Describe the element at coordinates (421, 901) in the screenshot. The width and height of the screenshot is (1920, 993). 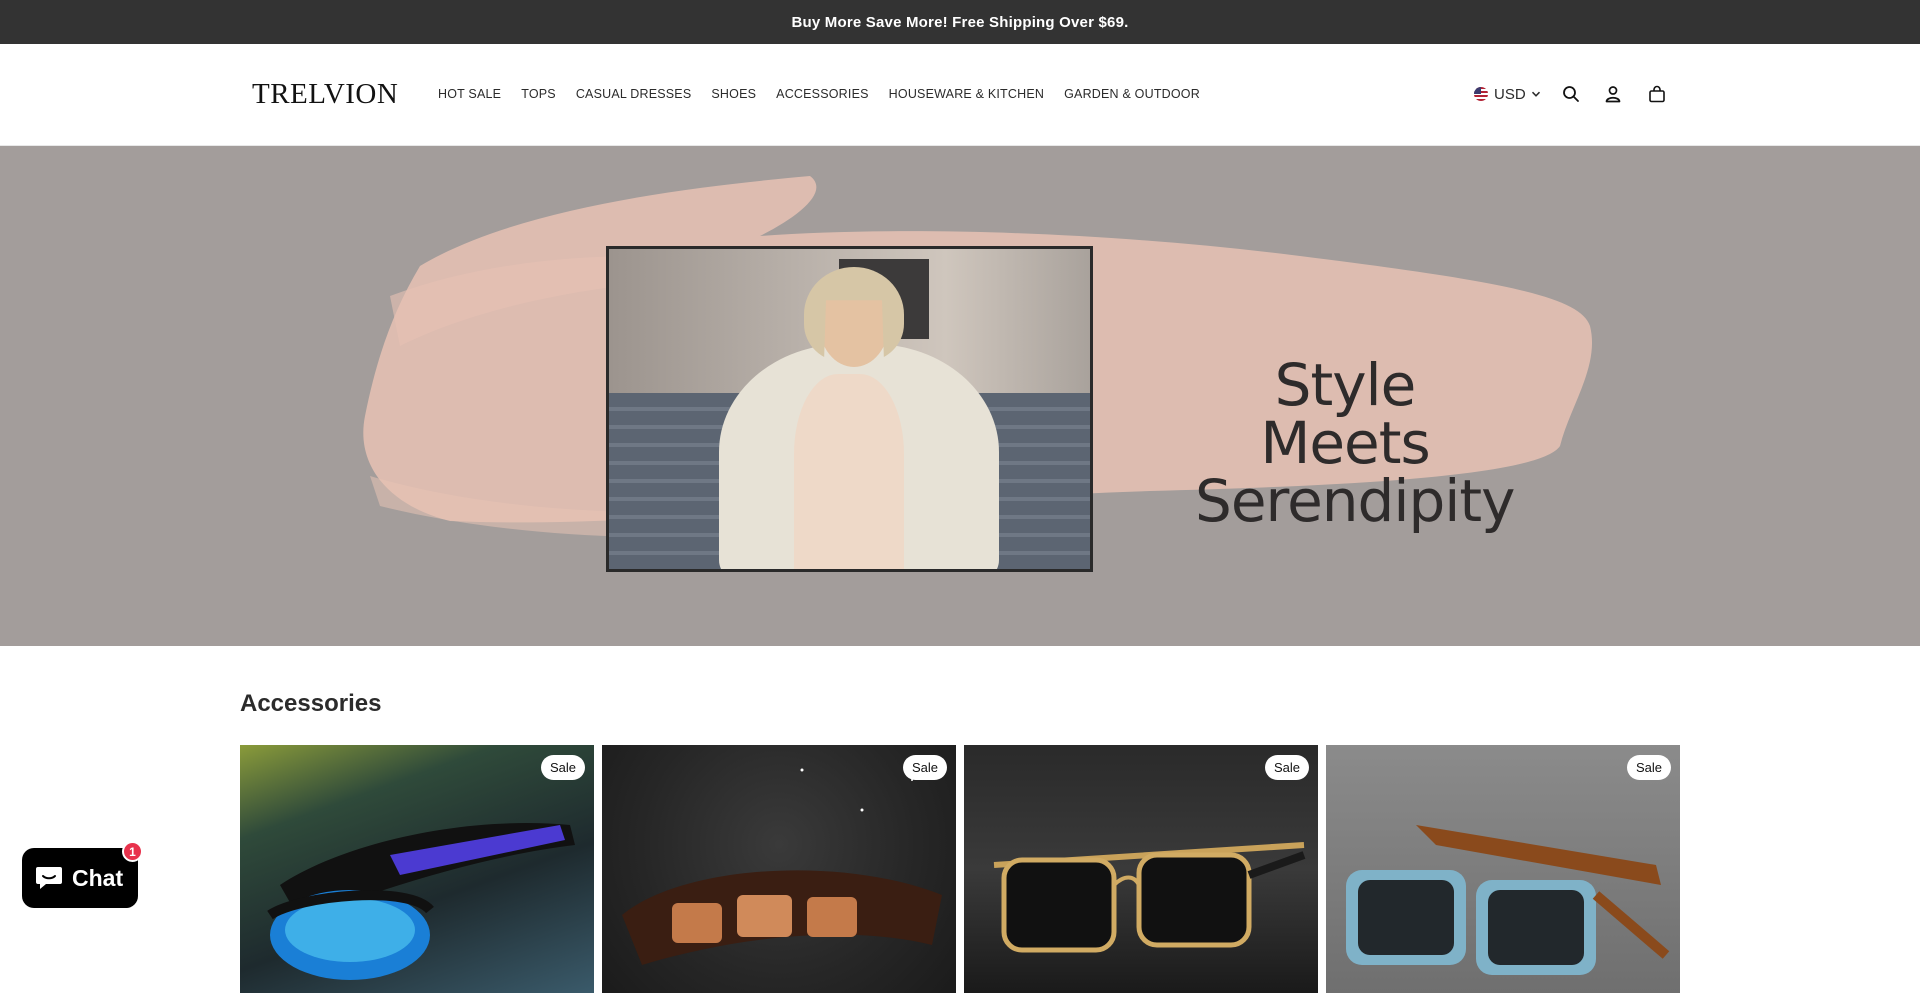
I see `product-image-sport-sunglasses` at that location.